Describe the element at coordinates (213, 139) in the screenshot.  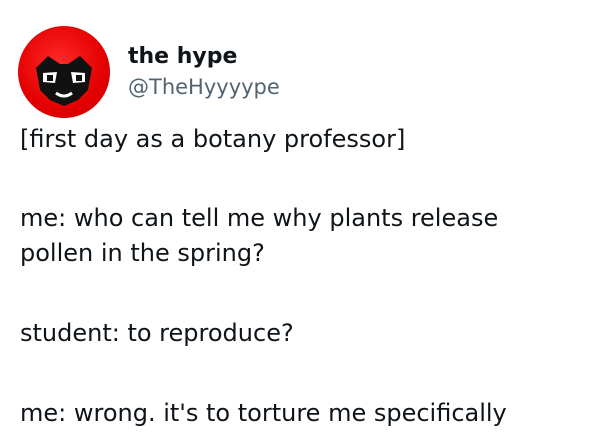
I see `tweet-line: [first day as a botany professor]` at that location.